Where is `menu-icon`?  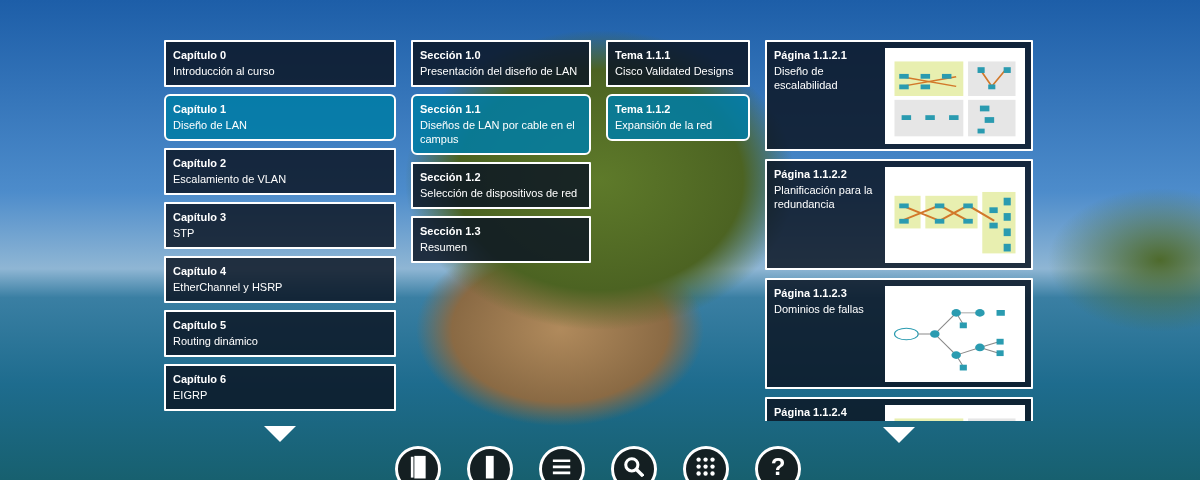 menu-icon is located at coordinates (562, 467).